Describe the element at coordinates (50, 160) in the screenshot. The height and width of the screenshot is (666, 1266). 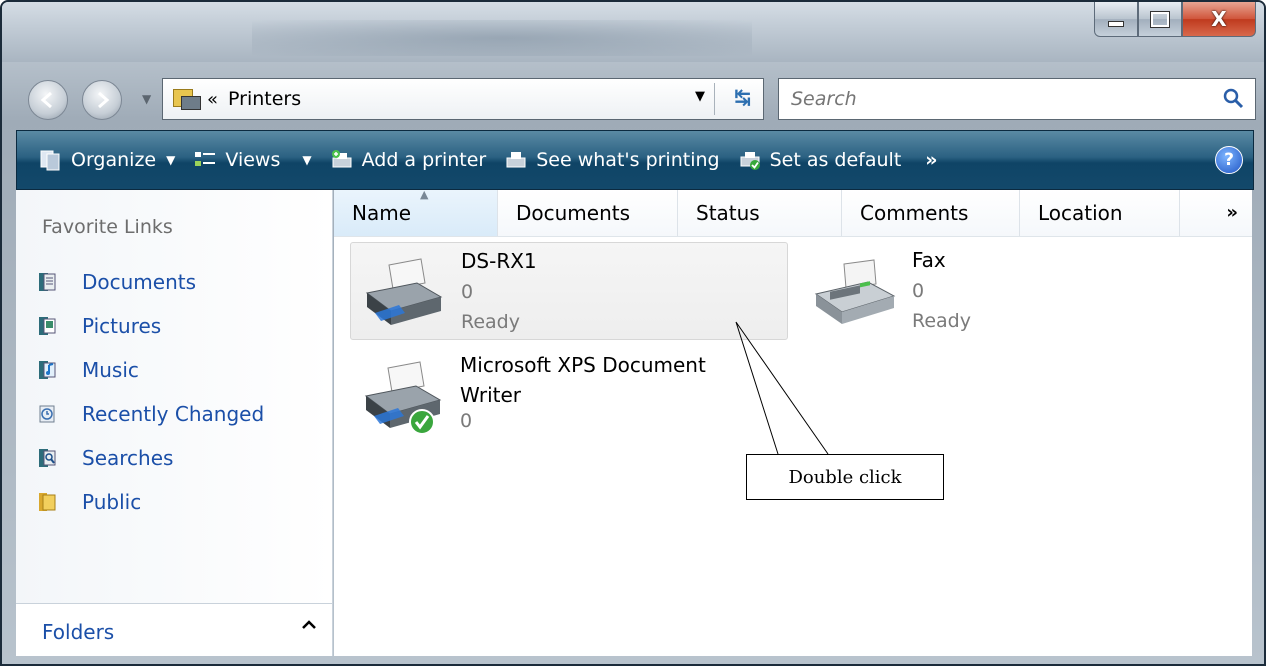
I see `organize-icon` at that location.